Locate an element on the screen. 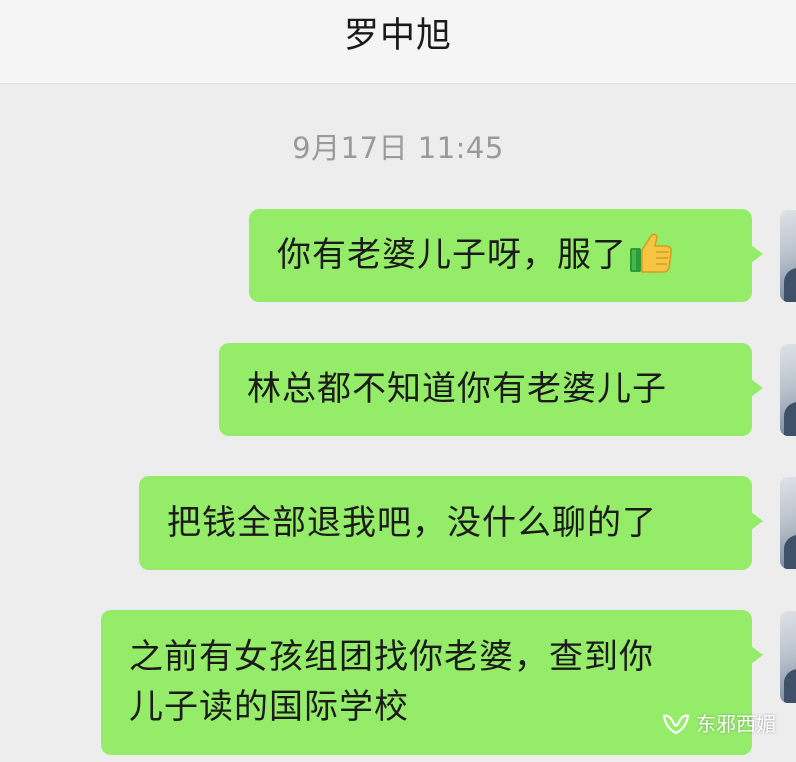 The width and height of the screenshot is (796, 762). message-text: 你有老婆儿子呀，服了 is located at coordinates (452, 255).